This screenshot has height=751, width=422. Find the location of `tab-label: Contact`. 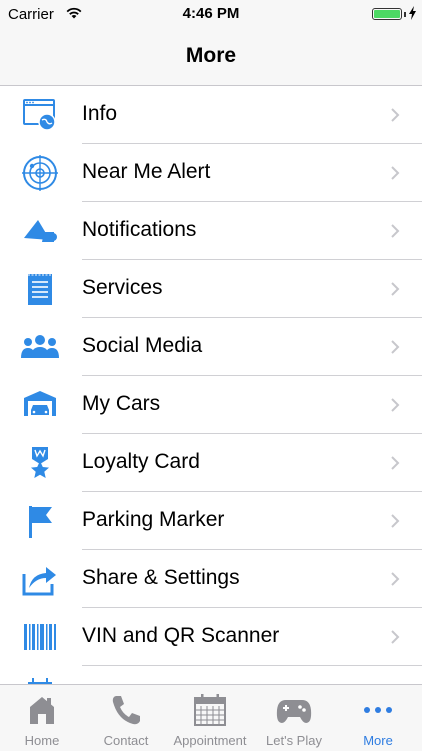

tab-label: Contact is located at coordinates (126, 740).